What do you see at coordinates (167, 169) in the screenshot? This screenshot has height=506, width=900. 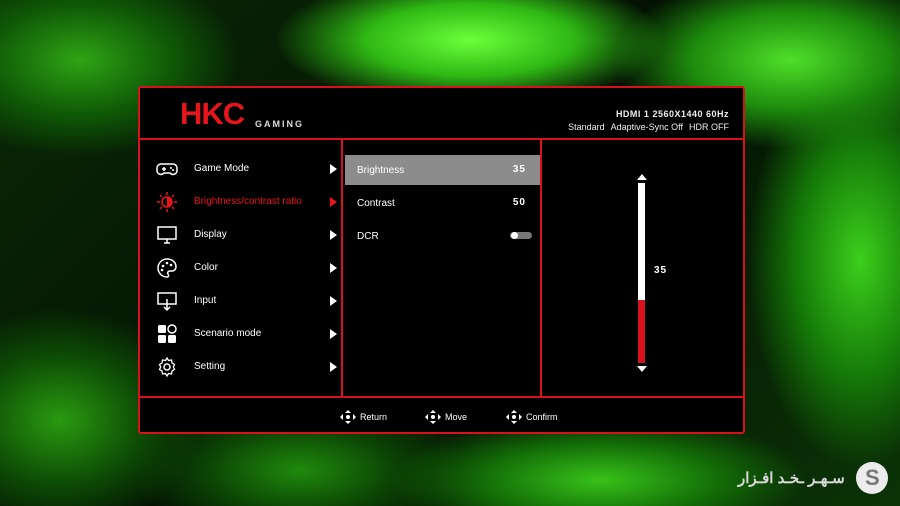 I see `gamepad-icon` at bounding box center [167, 169].